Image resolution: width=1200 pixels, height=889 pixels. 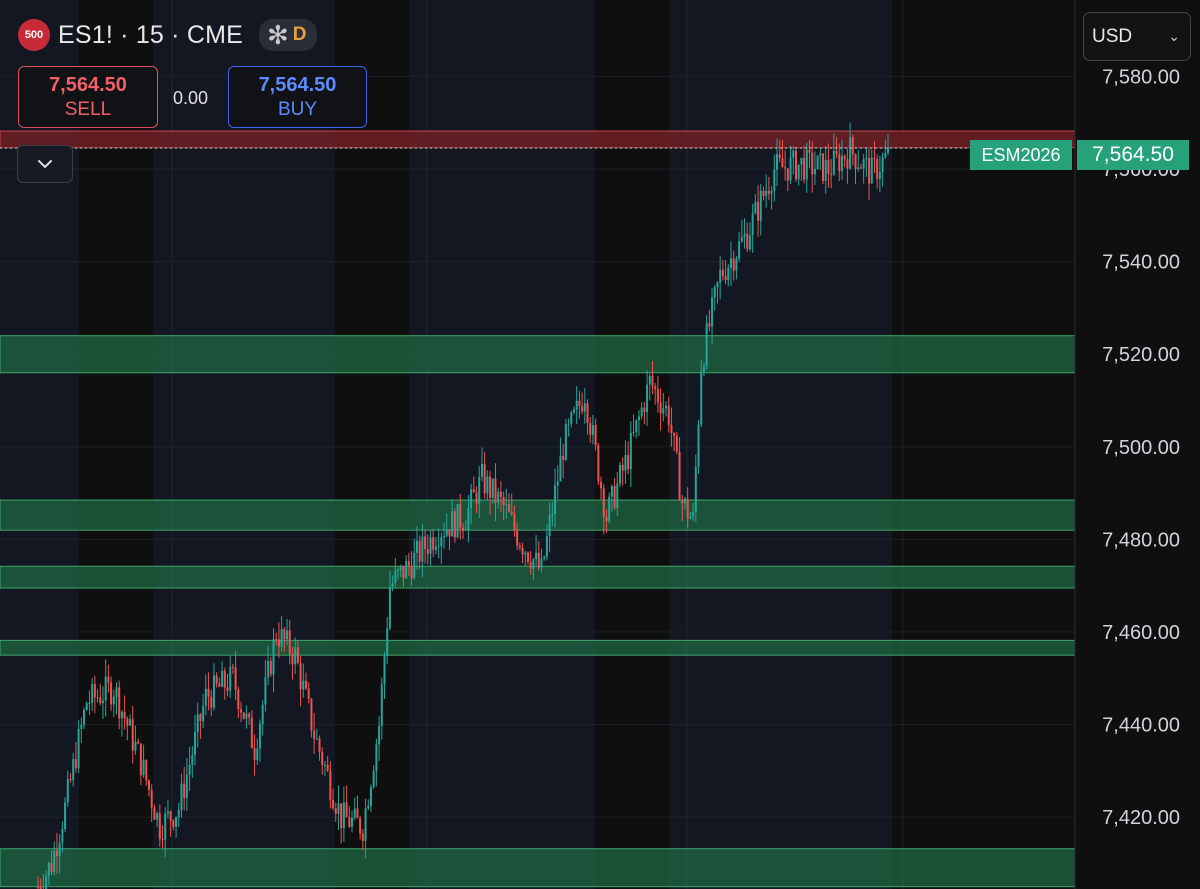 What do you see at coordinates (1133, 155) in the screenshot?
I see `last-price-tag: 7,564.50` at bounding box center [1133, 155].